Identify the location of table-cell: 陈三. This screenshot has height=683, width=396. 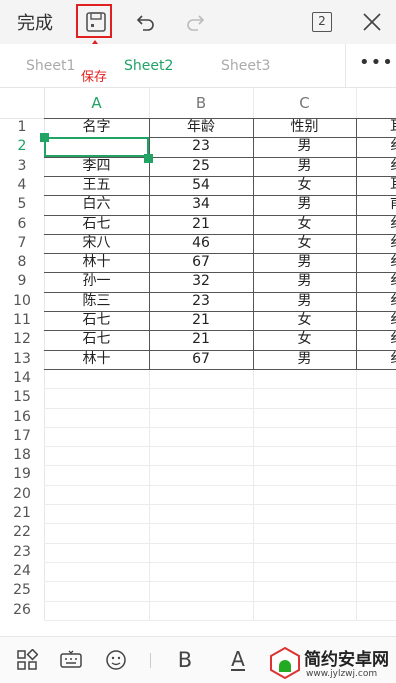
(96, 301).